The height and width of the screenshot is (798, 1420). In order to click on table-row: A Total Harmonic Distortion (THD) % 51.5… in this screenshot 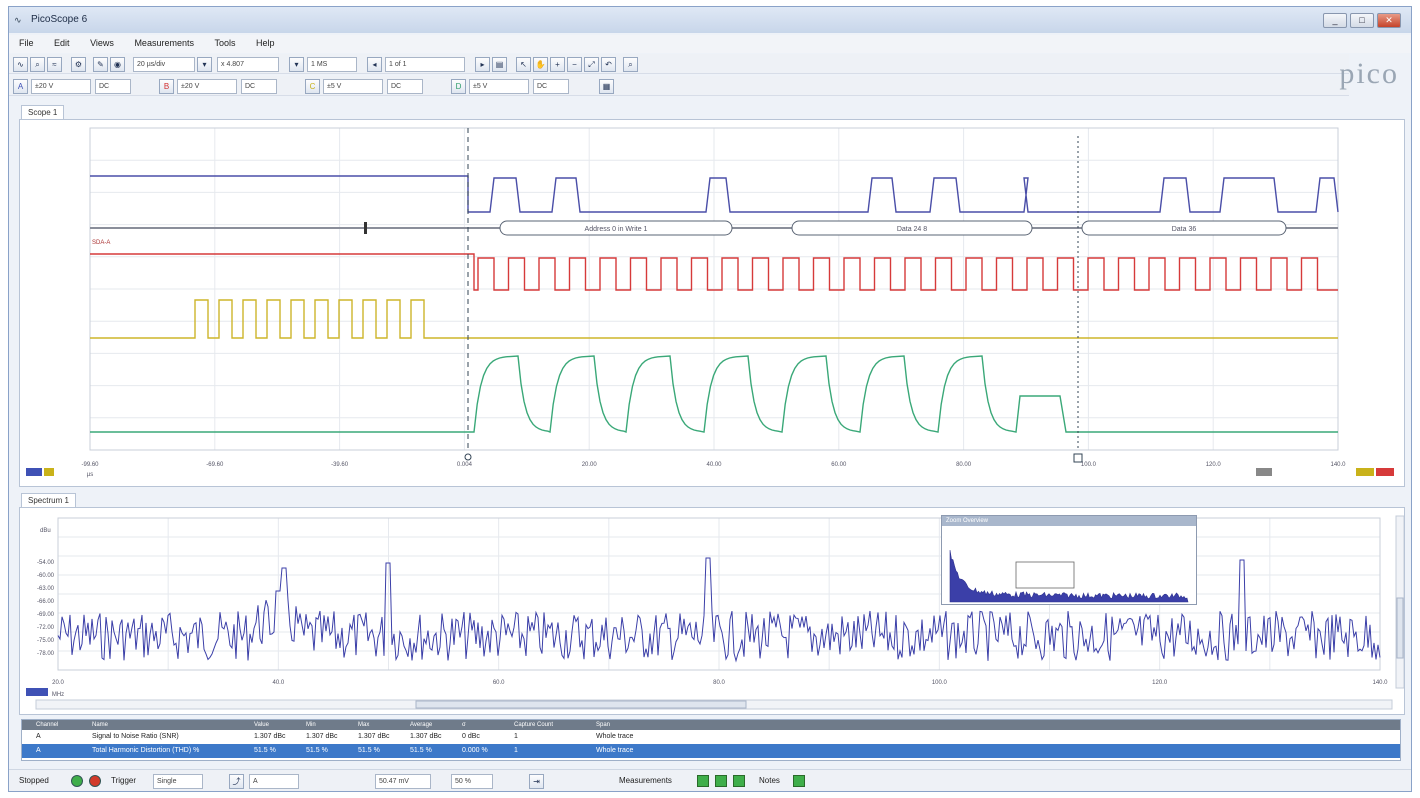, I will do `click(711, 751)`.